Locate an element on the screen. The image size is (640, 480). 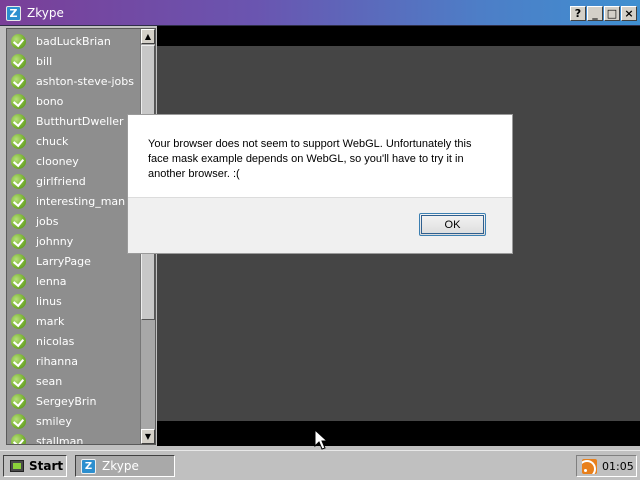
contact-name: SergeyBrin is located at coordinates (66, 401).